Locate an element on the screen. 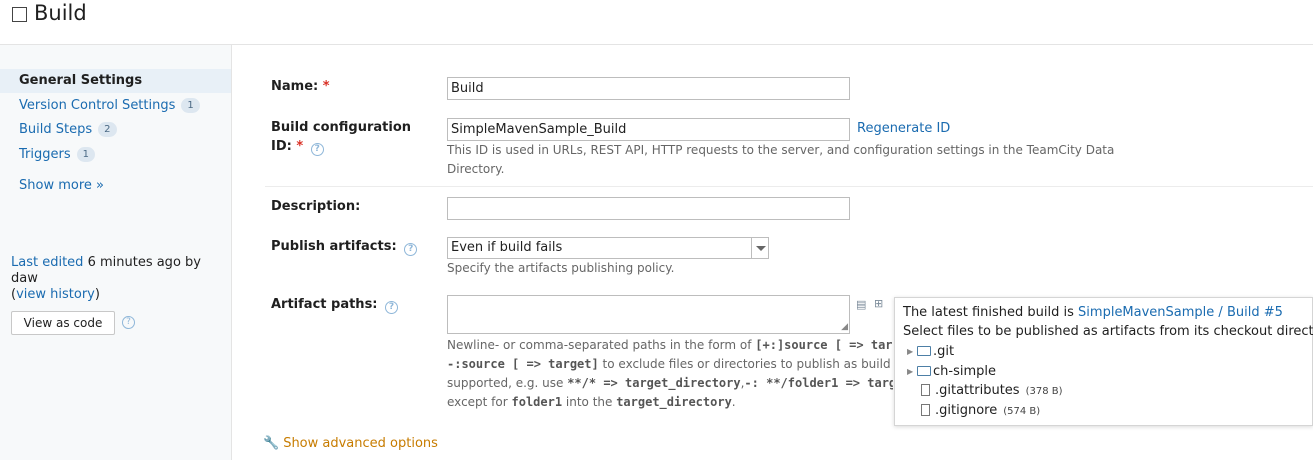  build-config-id-label-line1: Build configuration is located at coordinates (341, 127).